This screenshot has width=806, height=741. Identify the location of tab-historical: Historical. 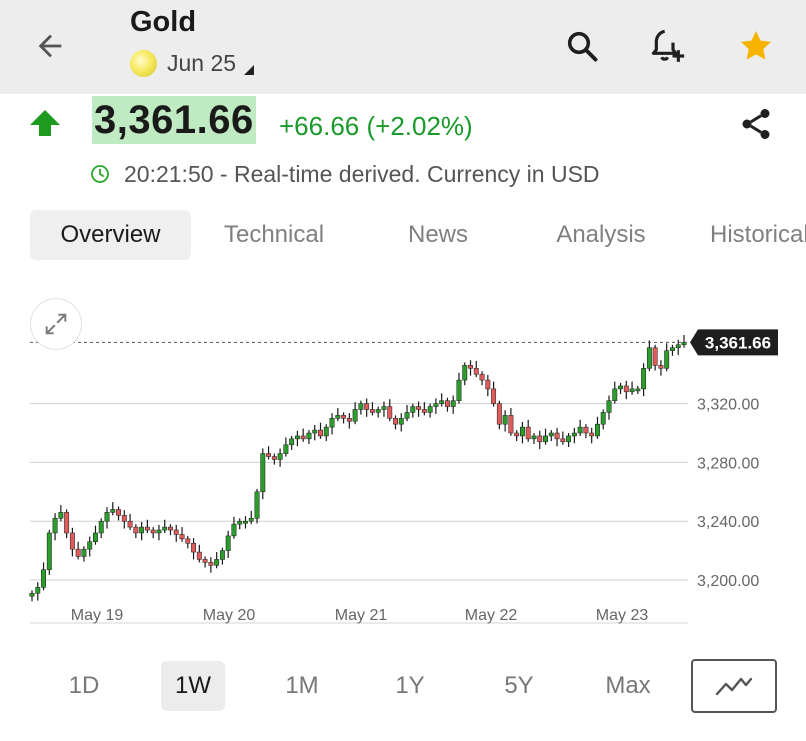
(758, 235).